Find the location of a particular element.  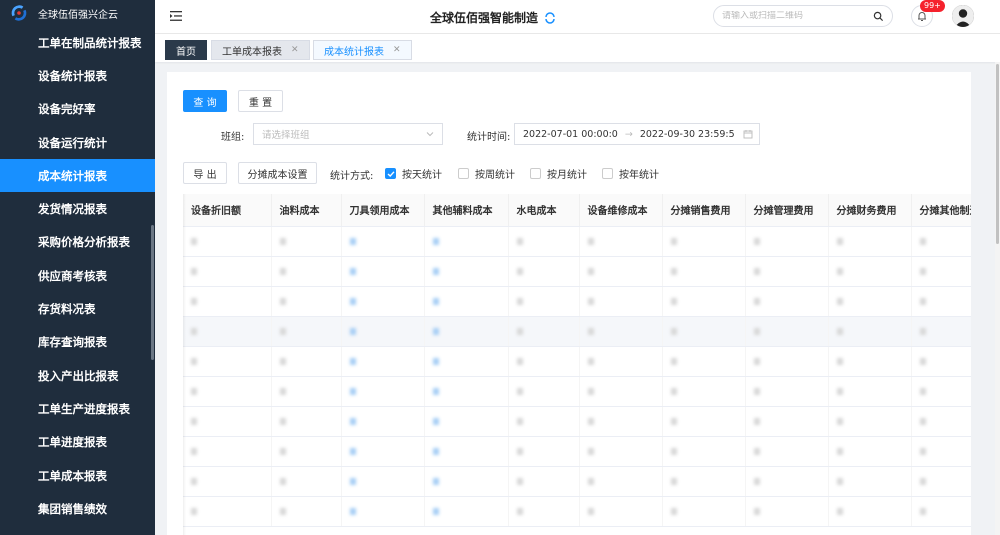

time-start: 2022-07-01 00:00:0 is located at coordinates (570, 134).